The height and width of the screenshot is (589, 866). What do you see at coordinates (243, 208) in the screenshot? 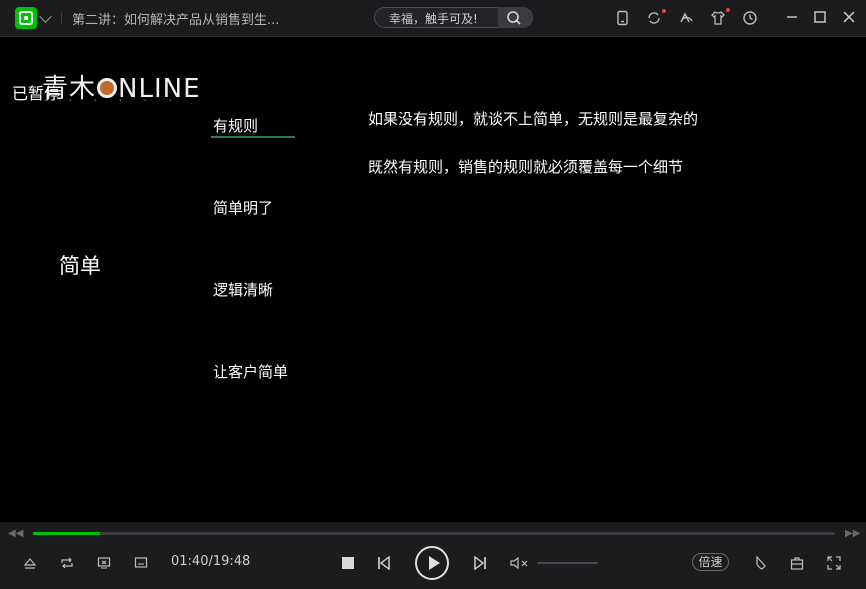
I see `menu-item-simple: 简单明了` at bounding box center [243, 208].